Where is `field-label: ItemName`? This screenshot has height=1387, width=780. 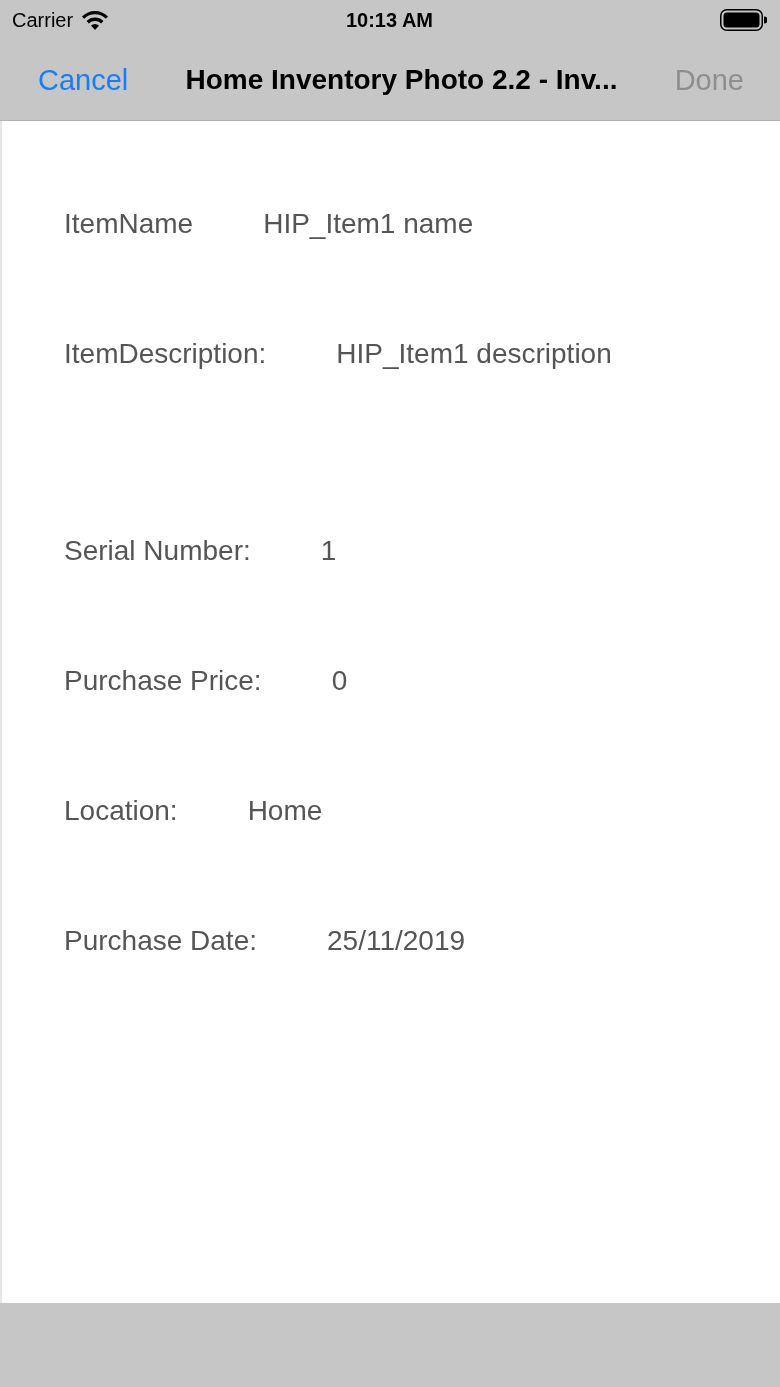
field-label: ItemName is located at coordinates (129, 224).